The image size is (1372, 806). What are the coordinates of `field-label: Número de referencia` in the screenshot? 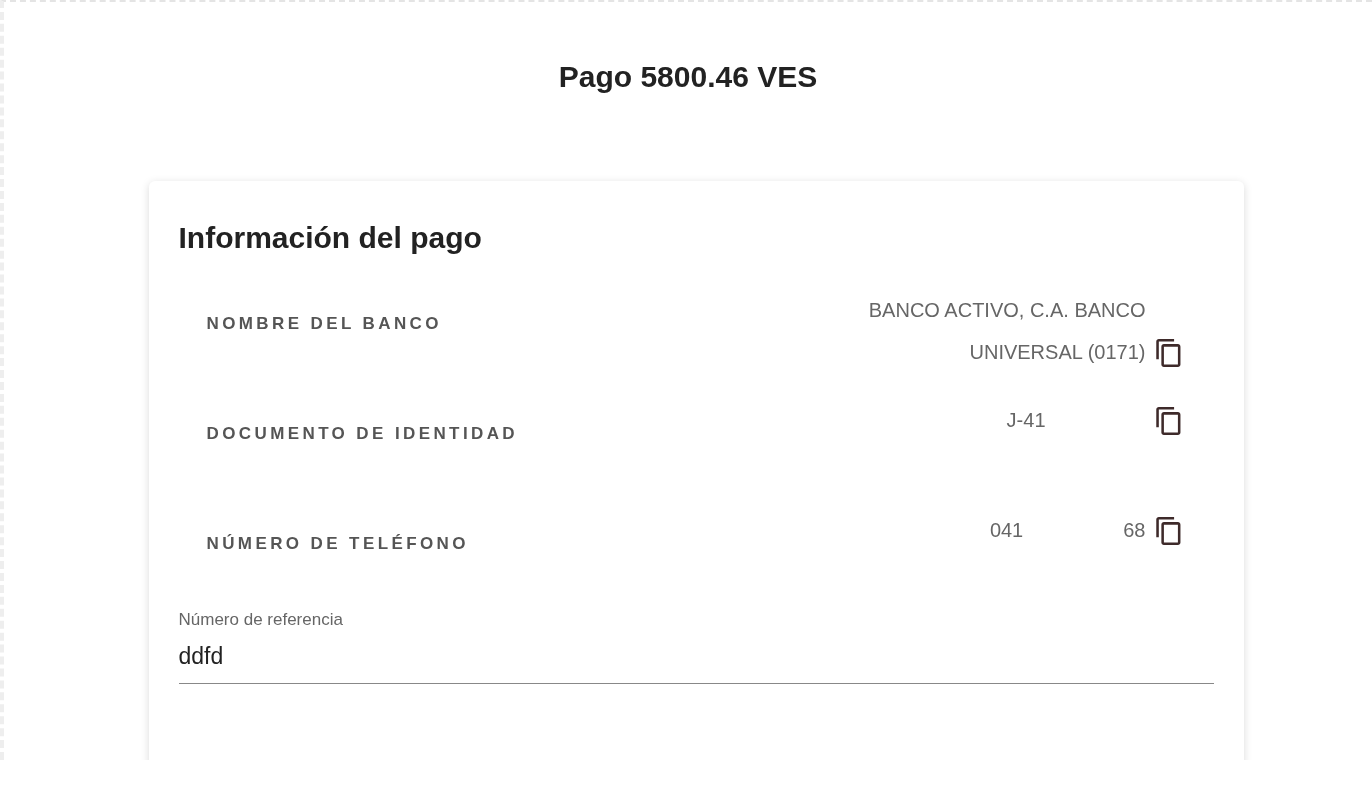 It's located at (261, 620).